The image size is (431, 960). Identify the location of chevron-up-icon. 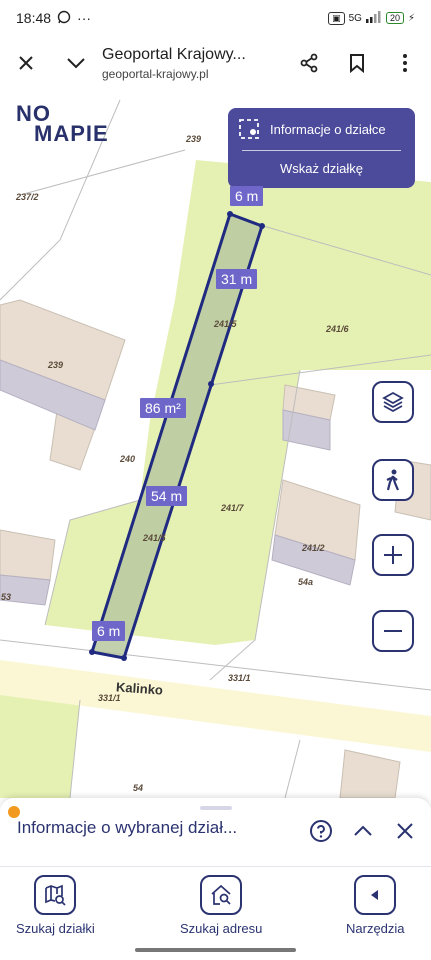
(363, 830).